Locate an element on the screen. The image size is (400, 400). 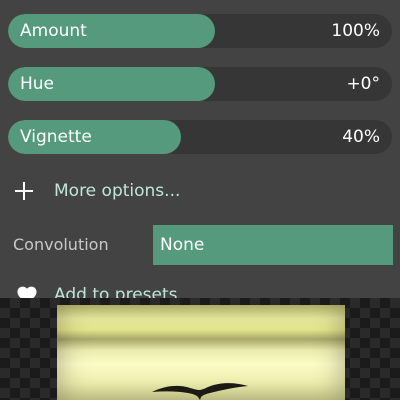
vignette-slider: Vignette 40% is located at coordinates (200, 137).